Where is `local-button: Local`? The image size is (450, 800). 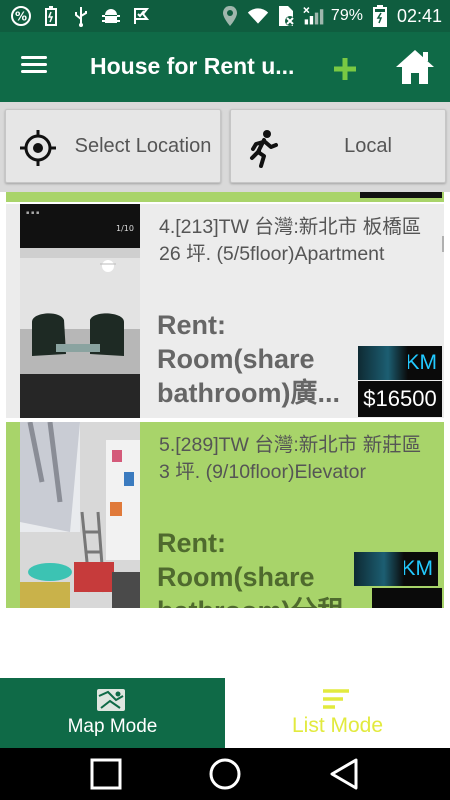
local-button: Local is located at coordinates (338, 146).